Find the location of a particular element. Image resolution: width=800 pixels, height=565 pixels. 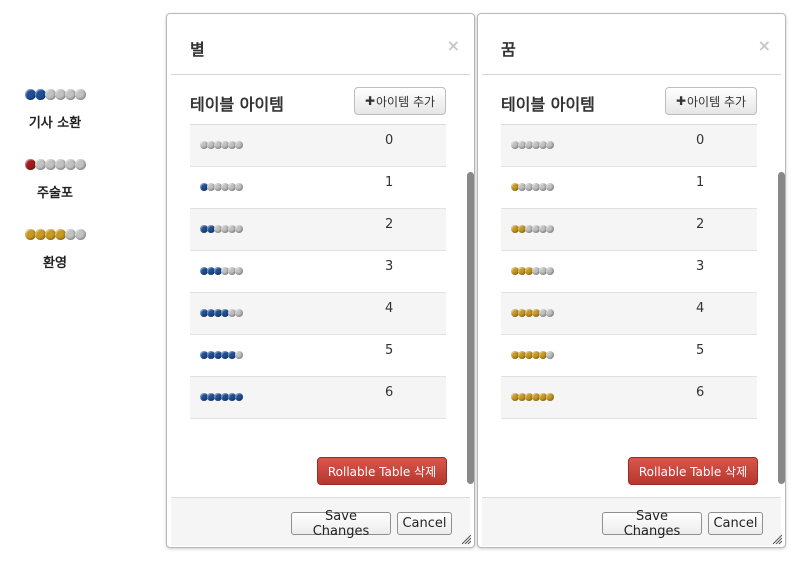

sidebar-item-label: 기사 소환 is located at coordinates (55, 123).